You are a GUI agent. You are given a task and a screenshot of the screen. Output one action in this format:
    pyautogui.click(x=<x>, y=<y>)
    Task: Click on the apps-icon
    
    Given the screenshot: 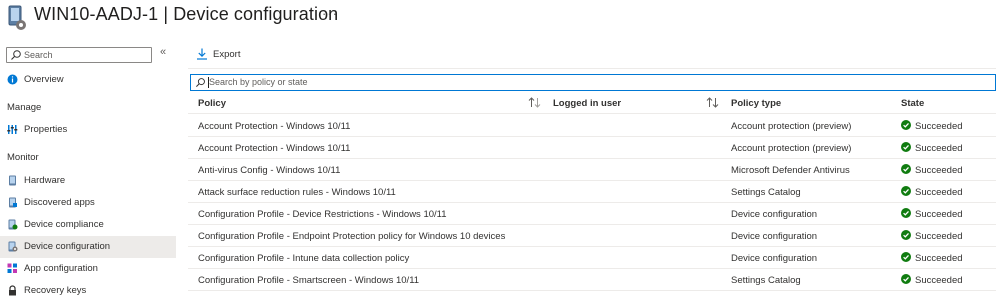 What is the action you would take?
    pyautogui.click(x=13, y=202)
    